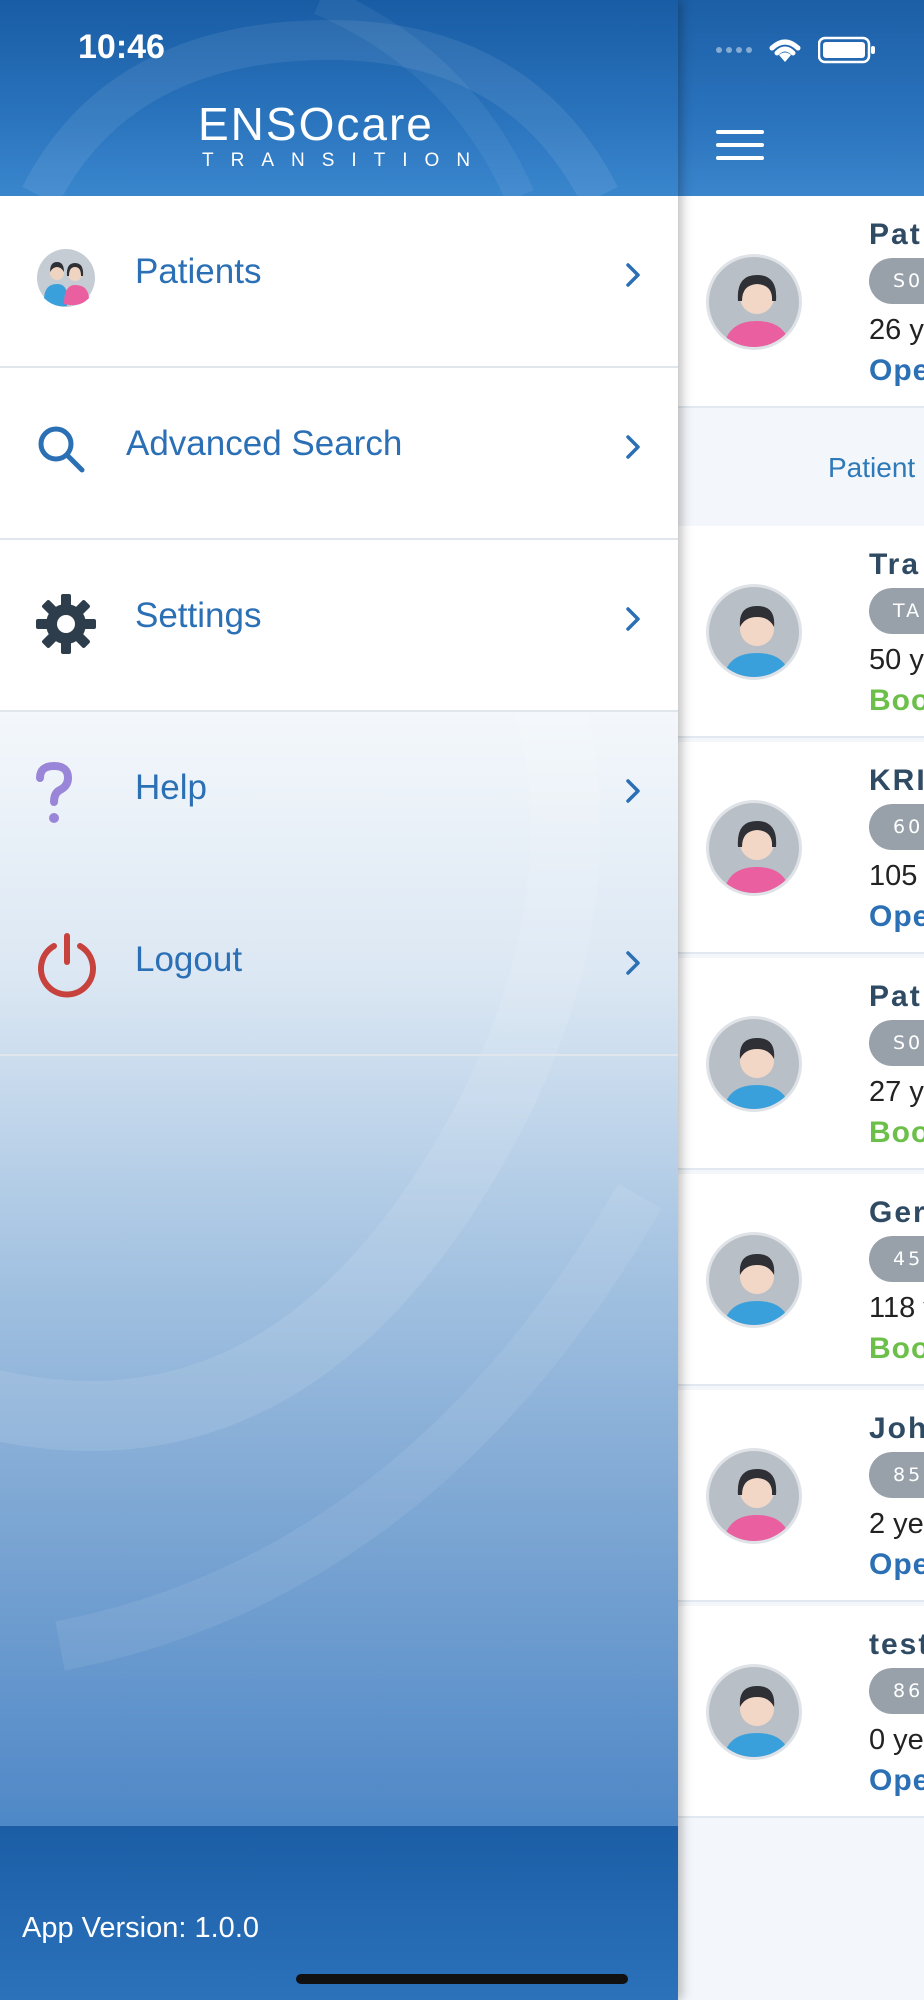 This screenshot has width=924, height=2000. I want to click on patient-section-label: Patient, so click(872, 467).